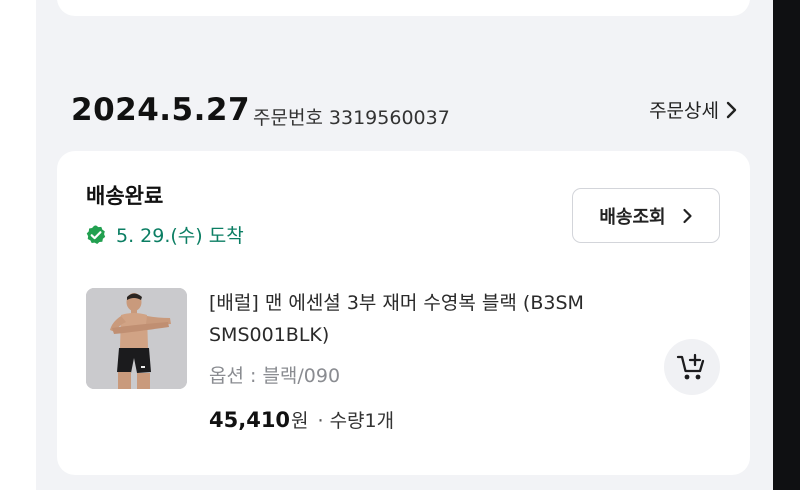  I want to click on product-name: [배럴] 맨 에센셜 3부 재머 수영복 블랙 (B3SM SMS001BLK), so click(434, 319).